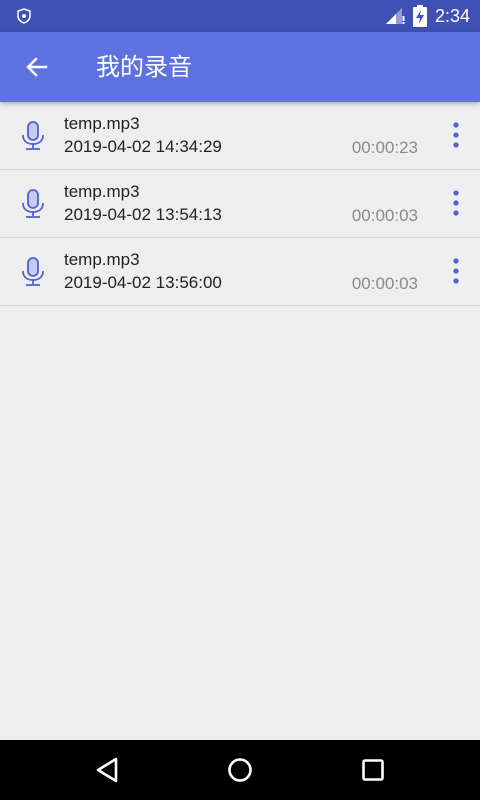  I want to click on list-item: temp.mp3 2019-04-02 13:54:13 00:00:03, so click(240, 204).